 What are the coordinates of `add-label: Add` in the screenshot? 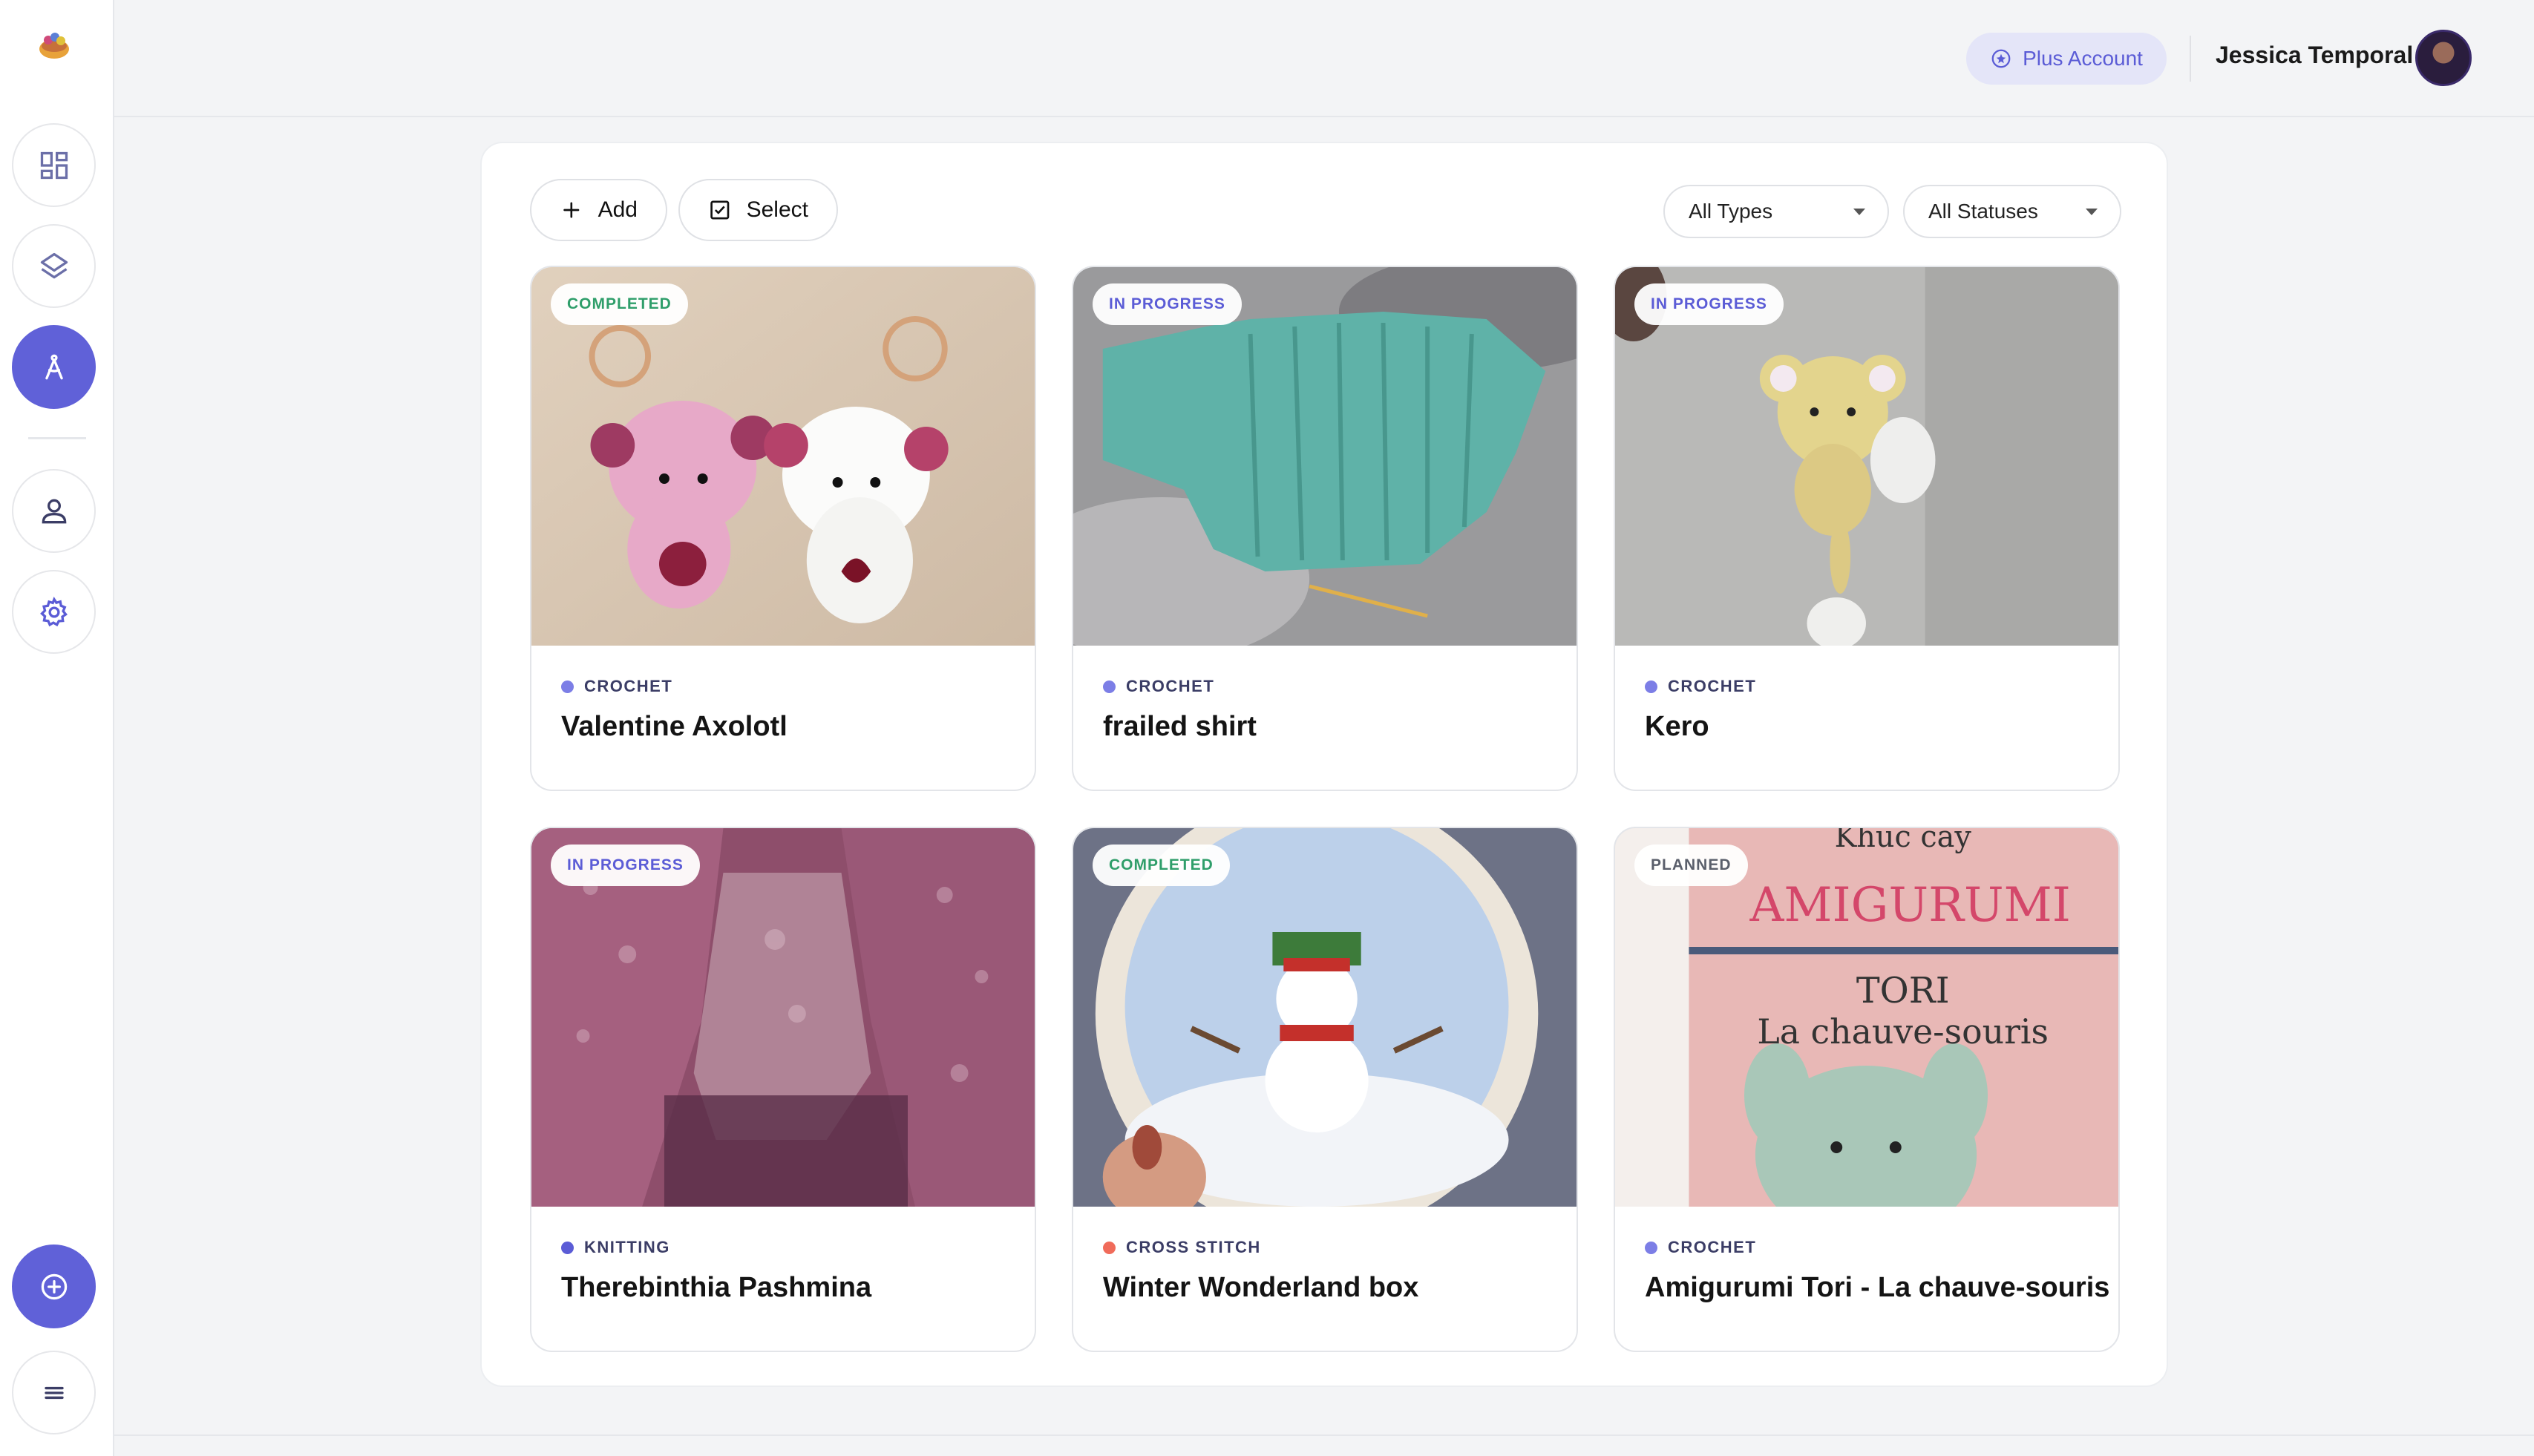 It's located at (618, 210).